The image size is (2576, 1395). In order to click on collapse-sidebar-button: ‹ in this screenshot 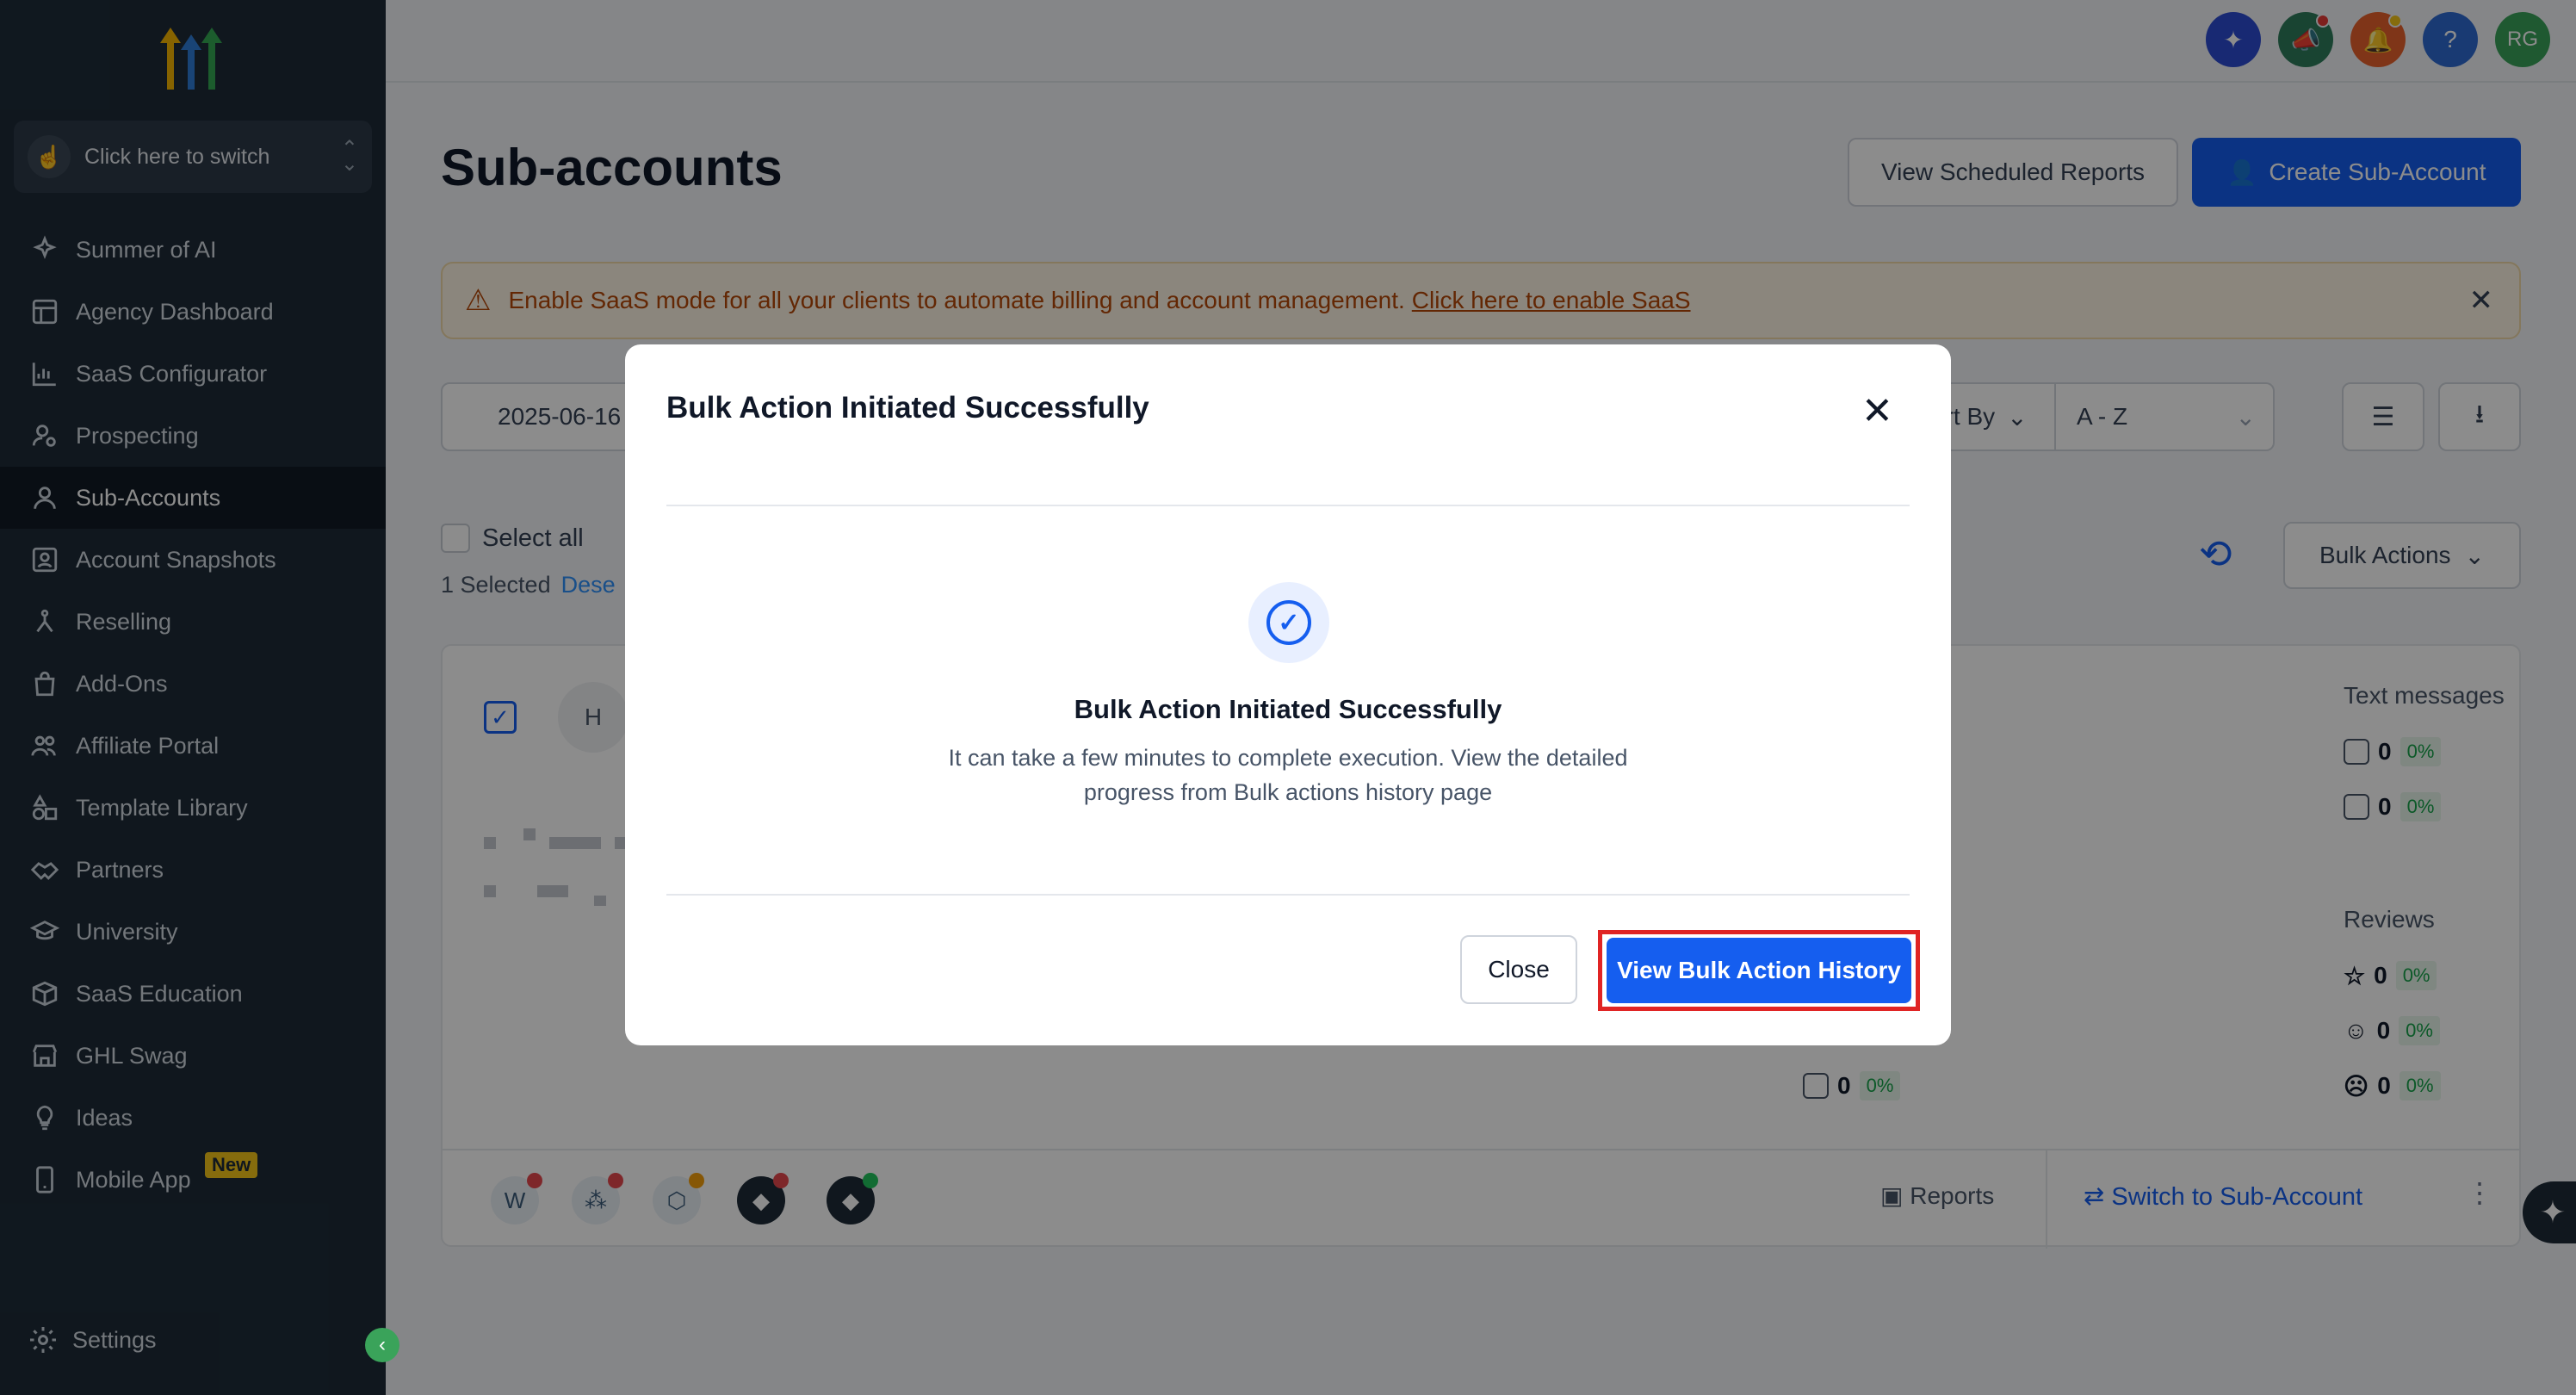, I will do `click(382, 1345)`.